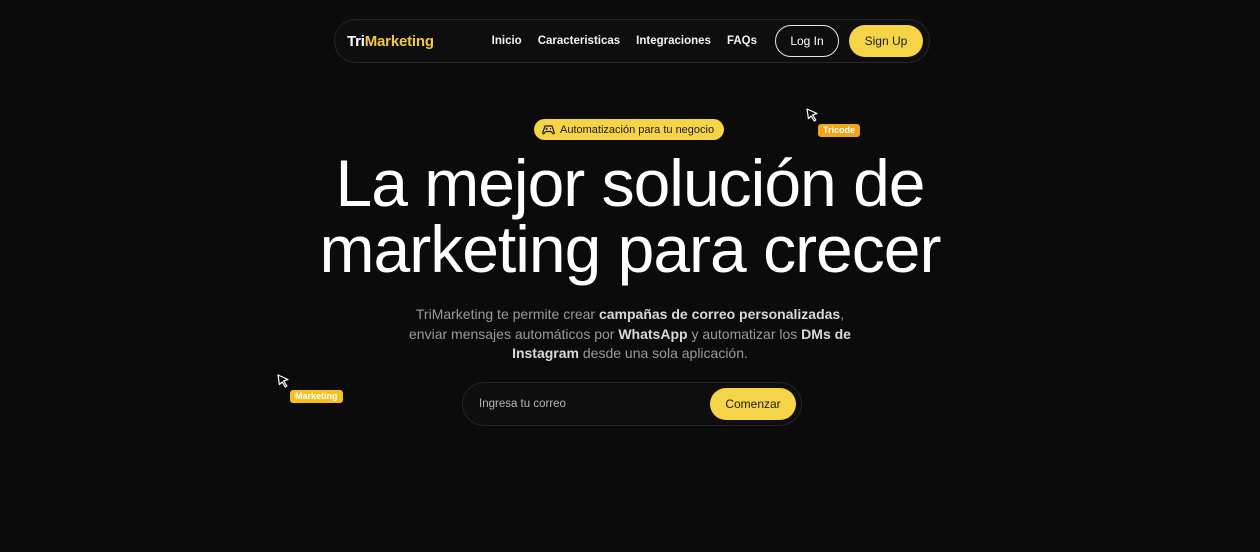  What do you see at coordinates (839, 130) in the screenshot?
I see `cursor-tag-tricode: Tricode` at bounding box center [839, 130].